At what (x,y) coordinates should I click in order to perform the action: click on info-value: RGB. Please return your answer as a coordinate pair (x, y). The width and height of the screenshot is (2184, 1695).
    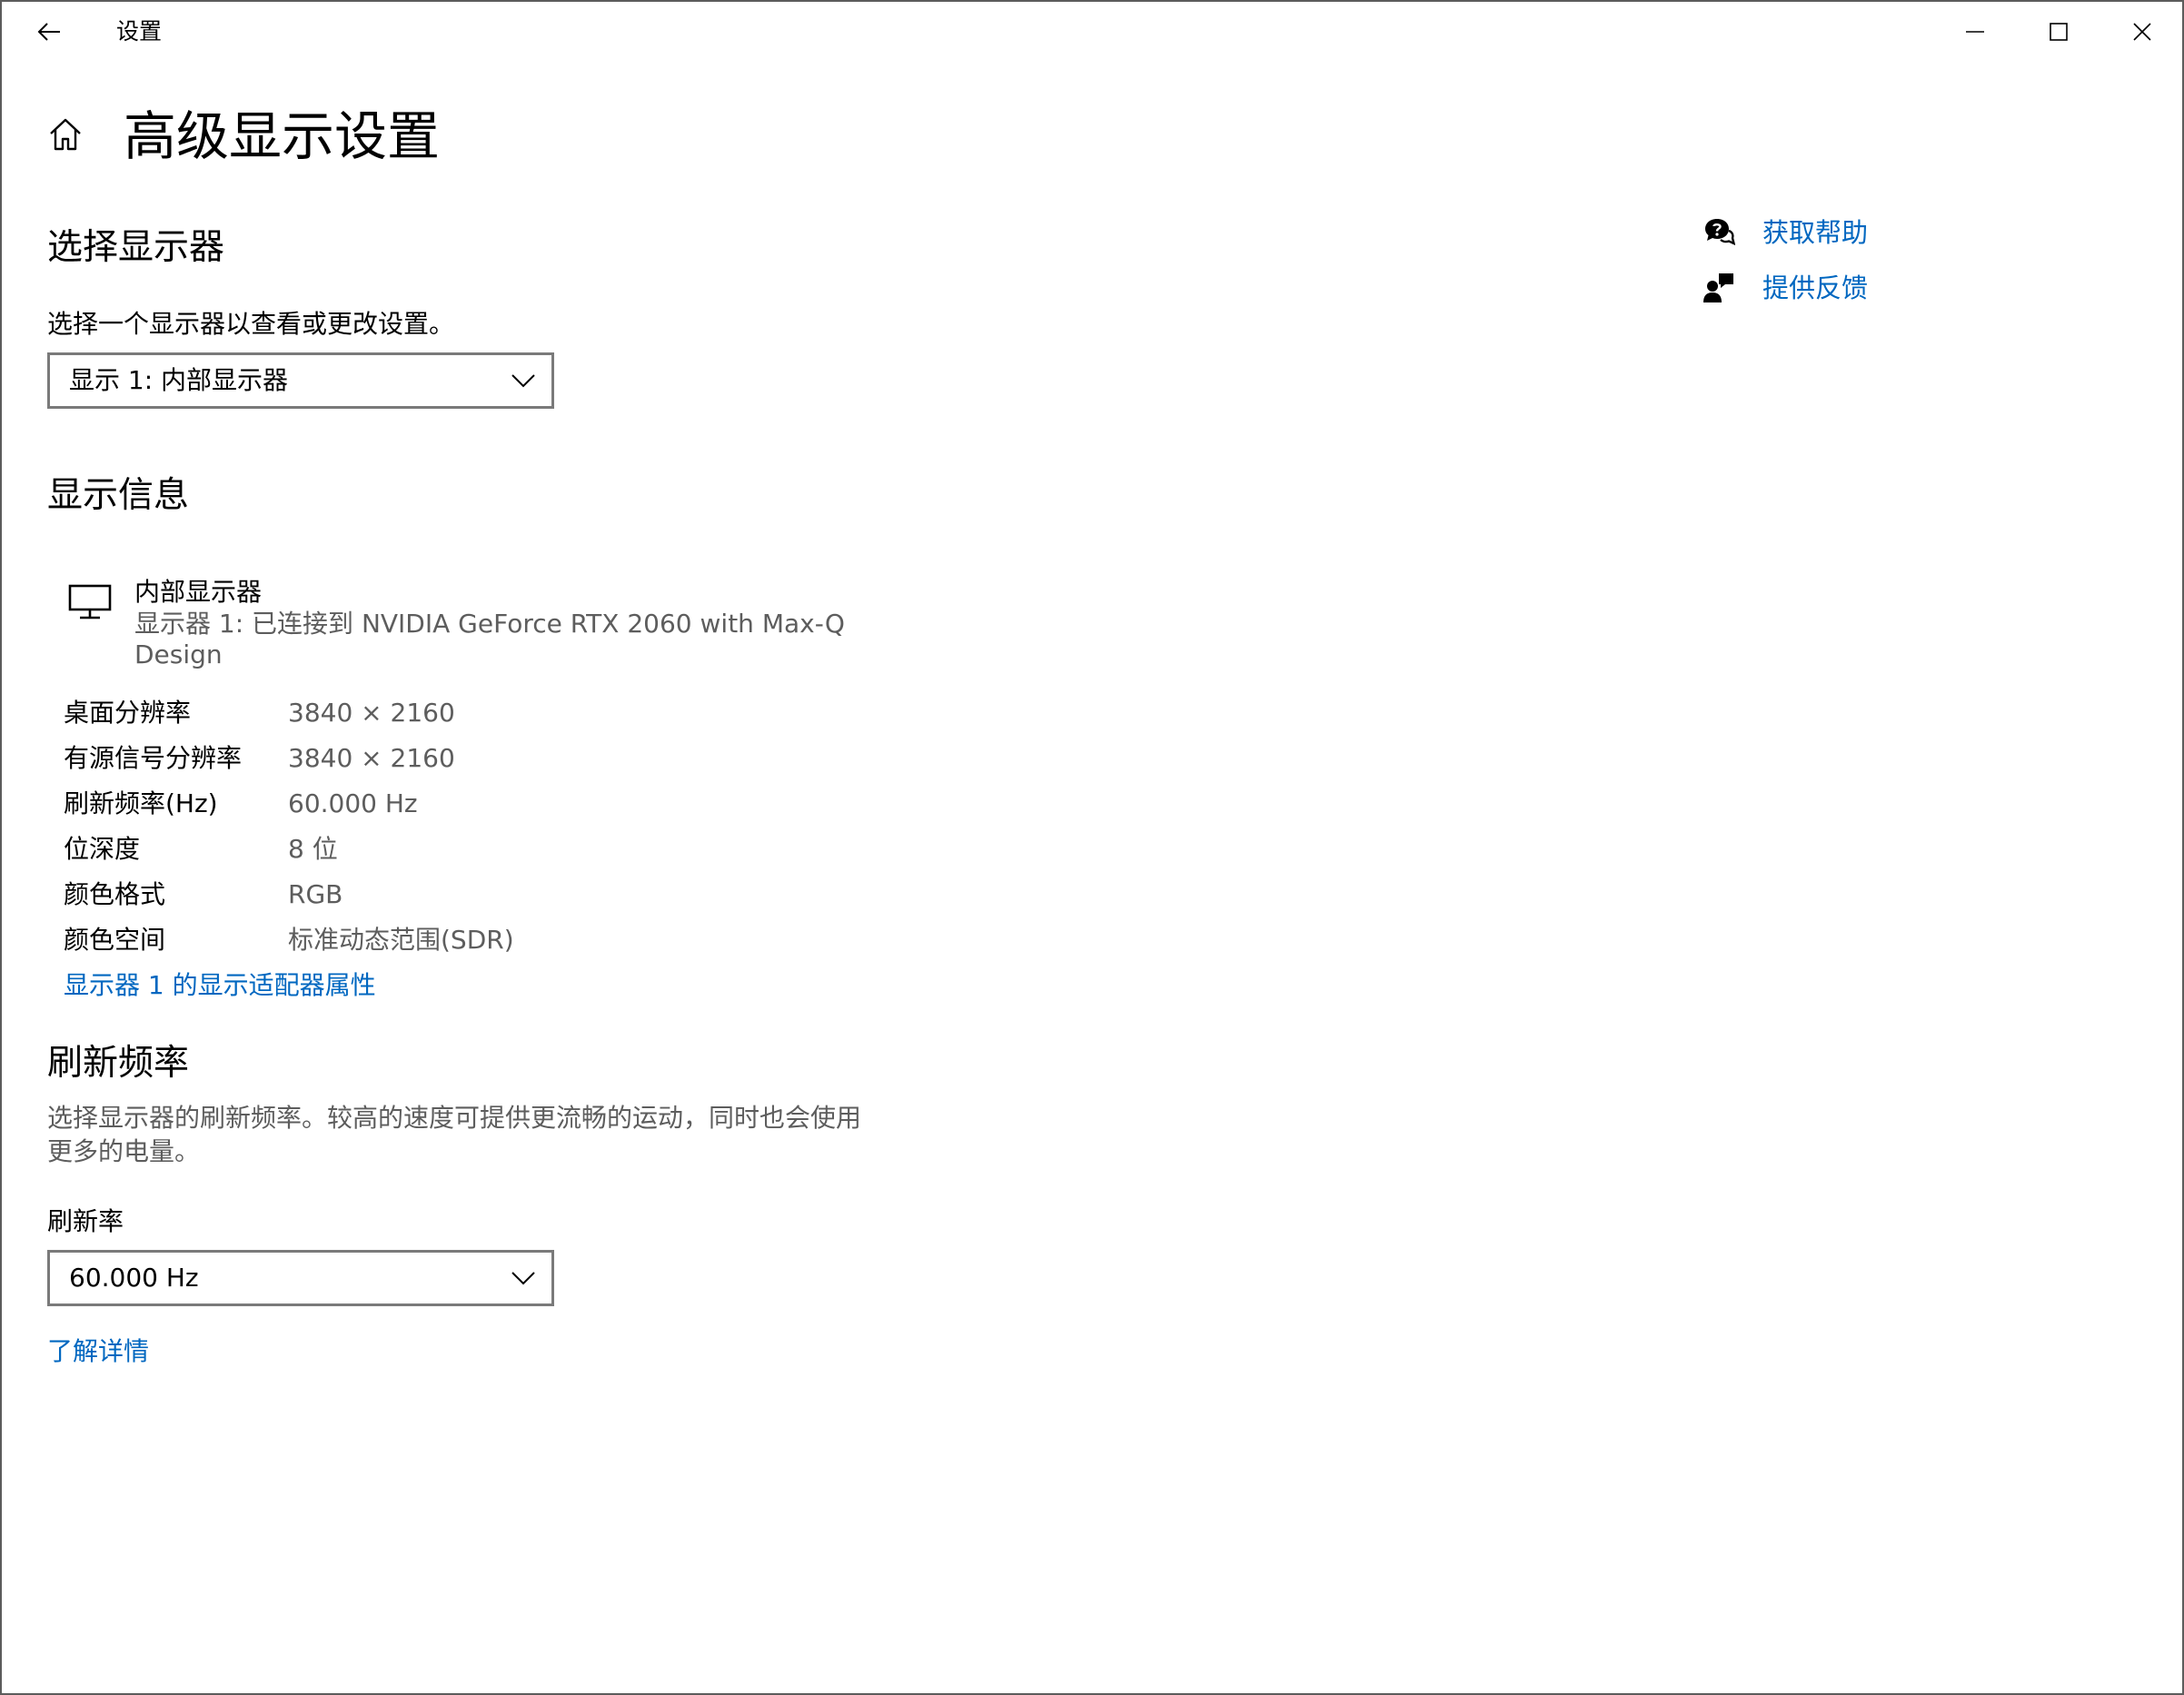
    Looking at the image, I should click on (315, 894).